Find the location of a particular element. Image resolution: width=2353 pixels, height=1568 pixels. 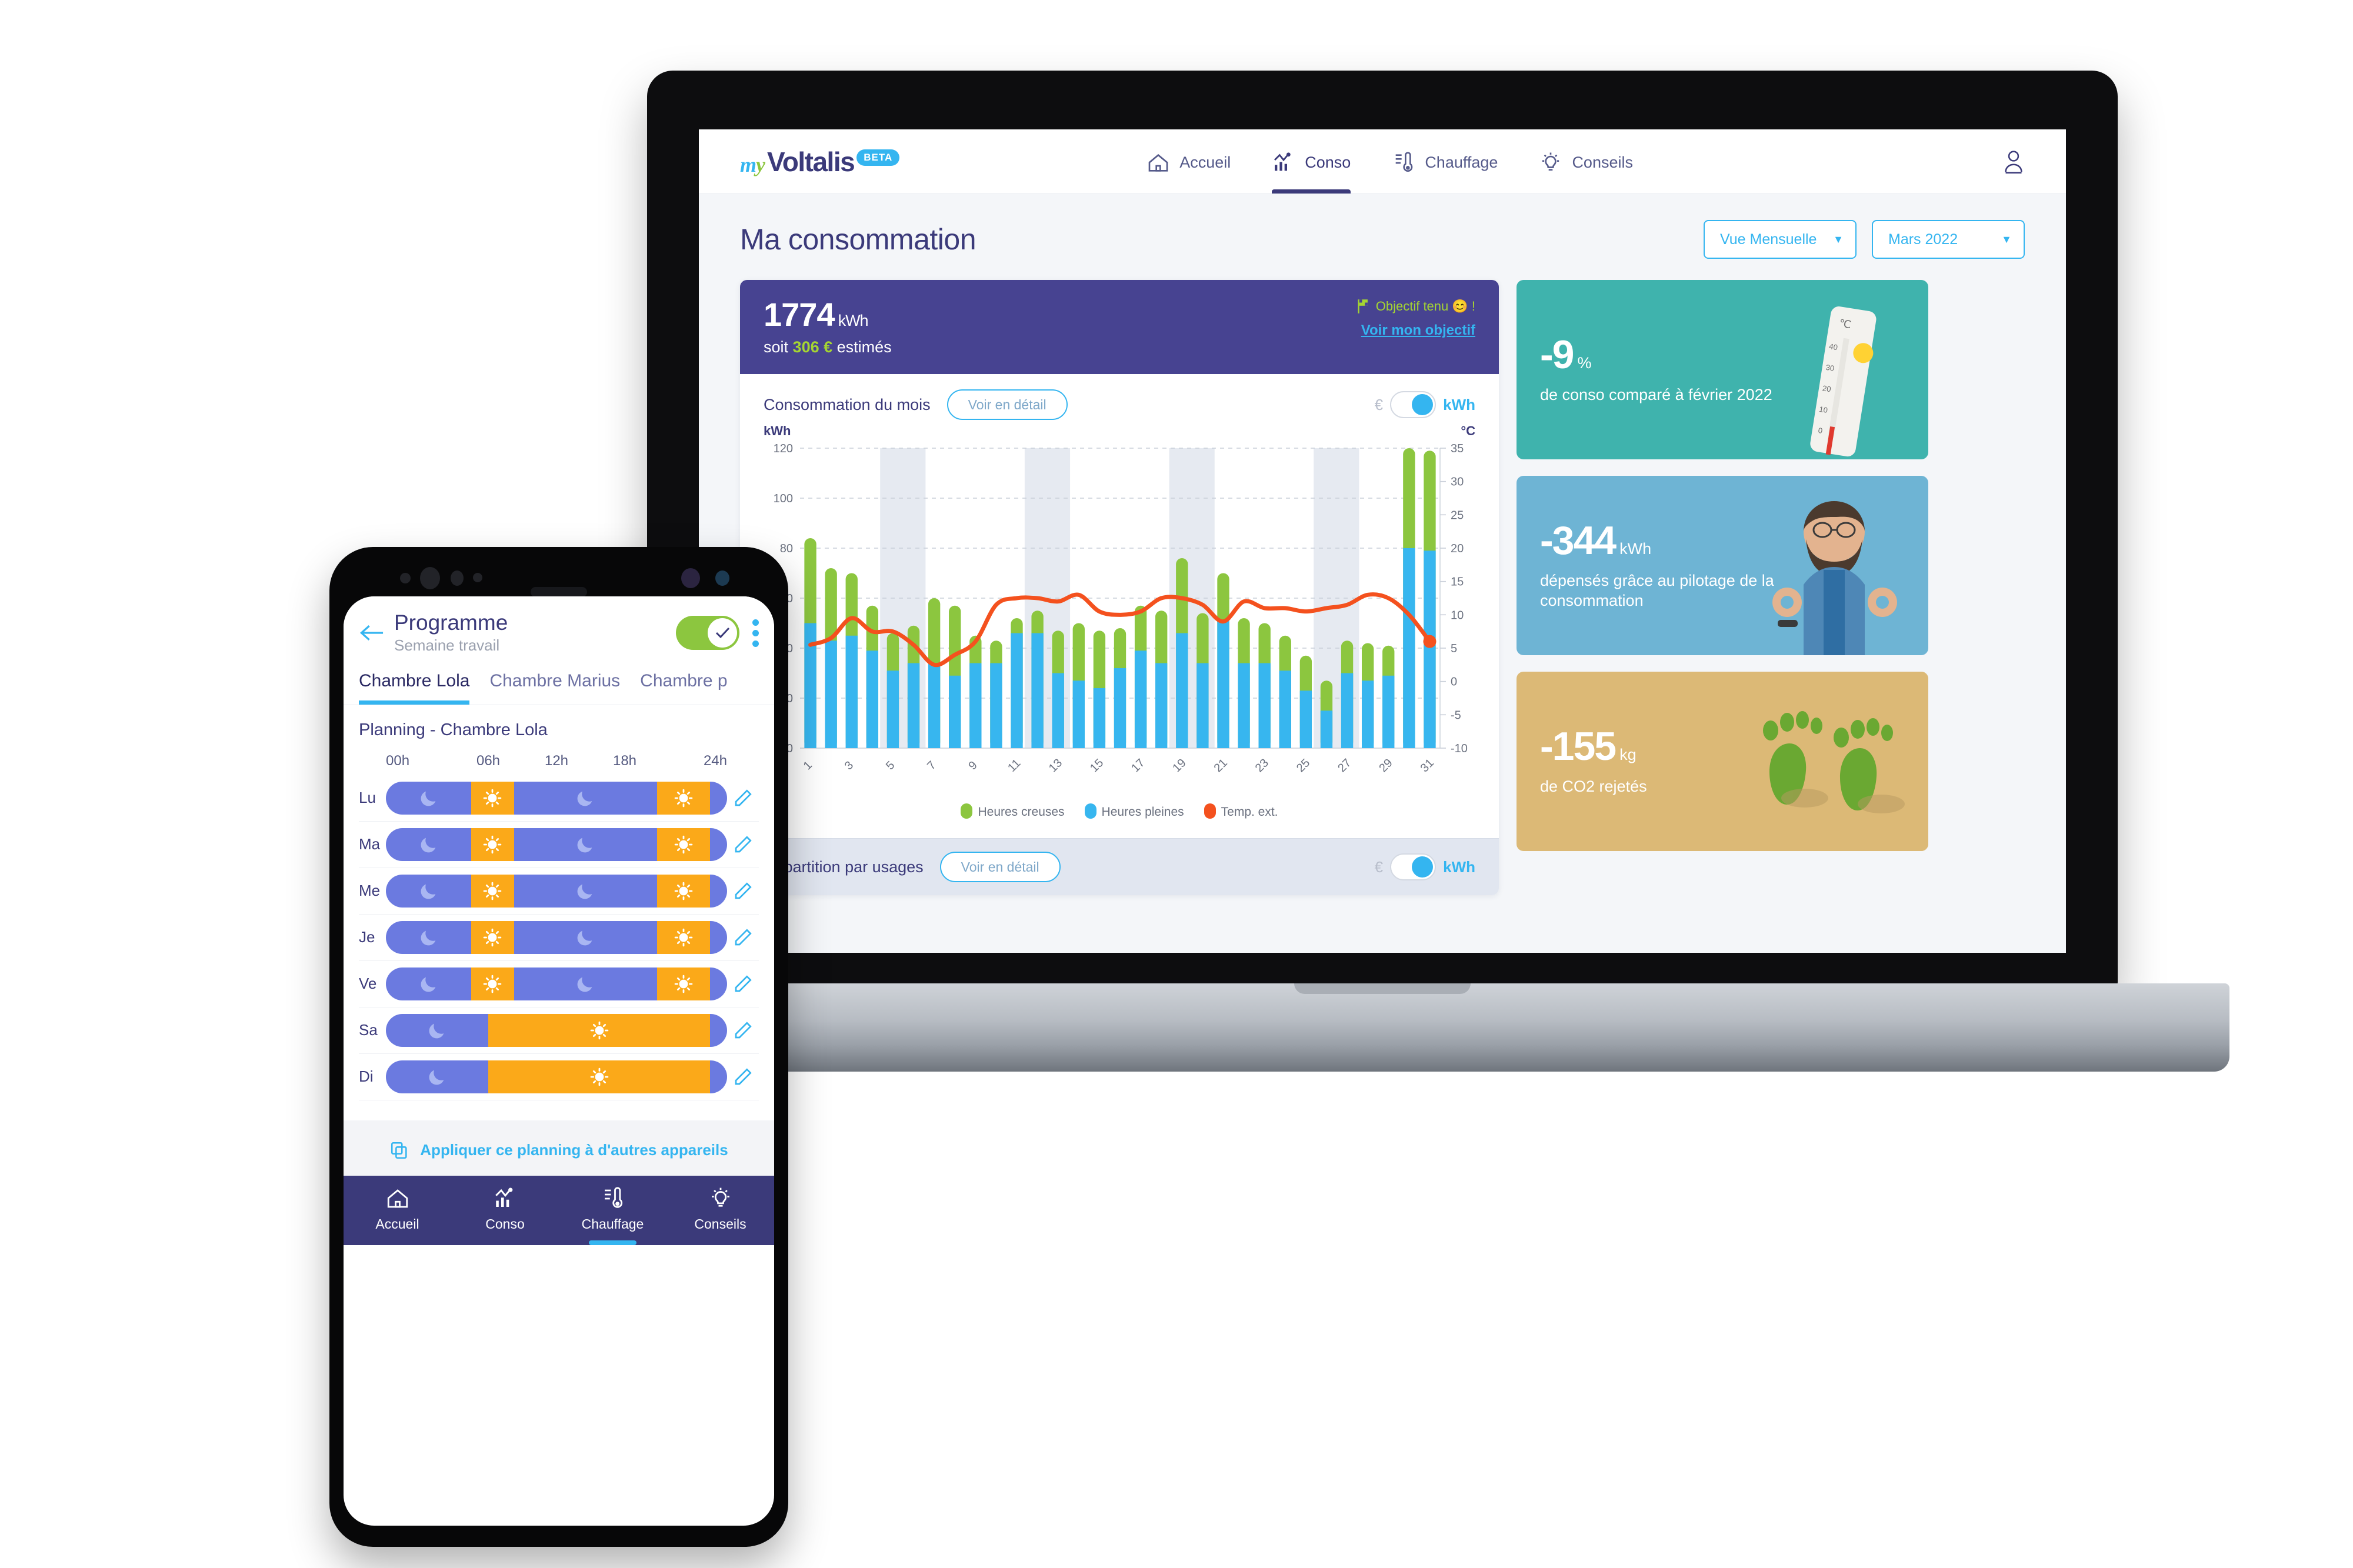

day-row: Je is located at coordinates (559, 938).